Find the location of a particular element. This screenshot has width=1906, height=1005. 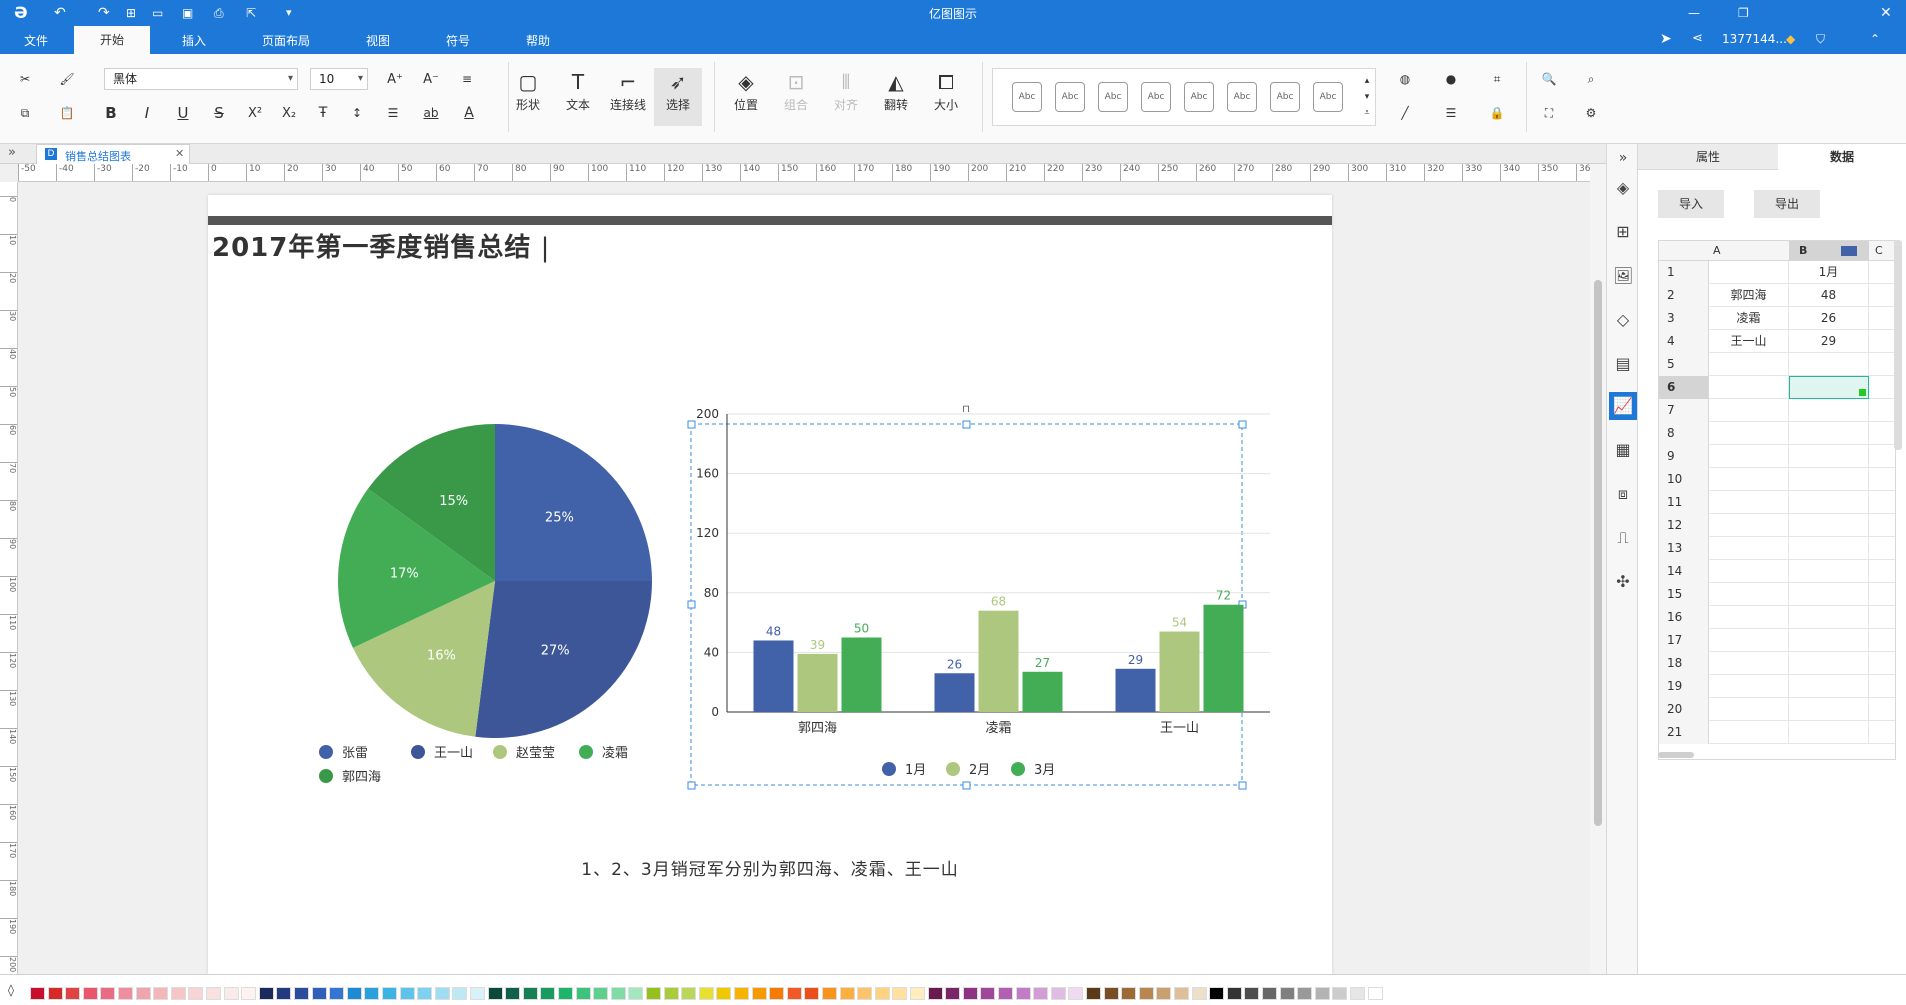

spreadsheet-row: 19 is located at coordinates (1777, 686).